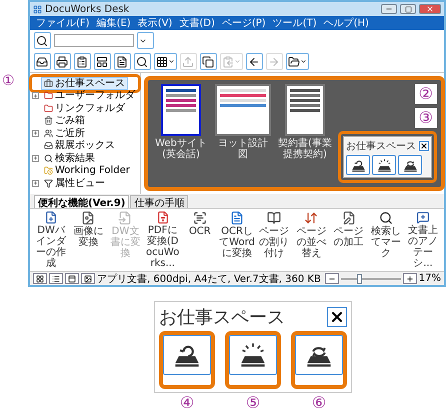 Image resolution: width=446 pixels, height=416 pixels. I want to click on filter-icon, so click(48, 183).